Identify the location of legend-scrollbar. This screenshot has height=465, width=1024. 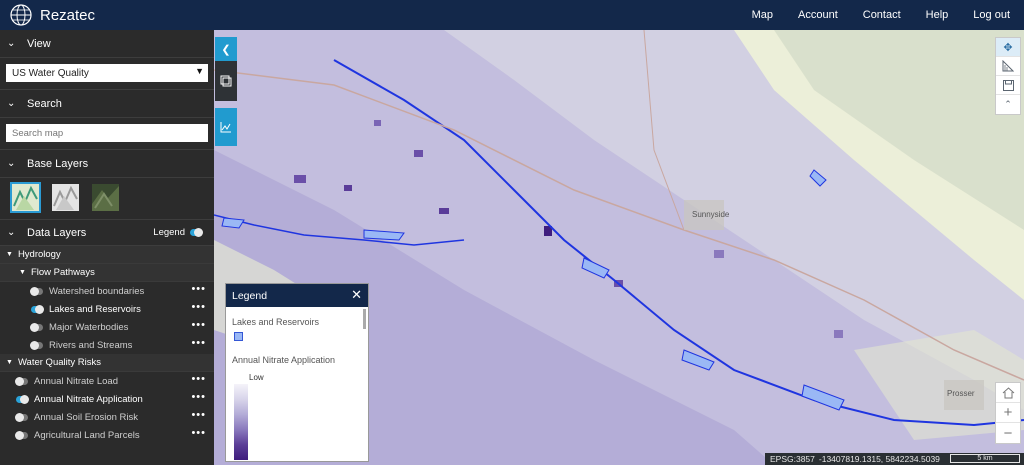
(364, 319).